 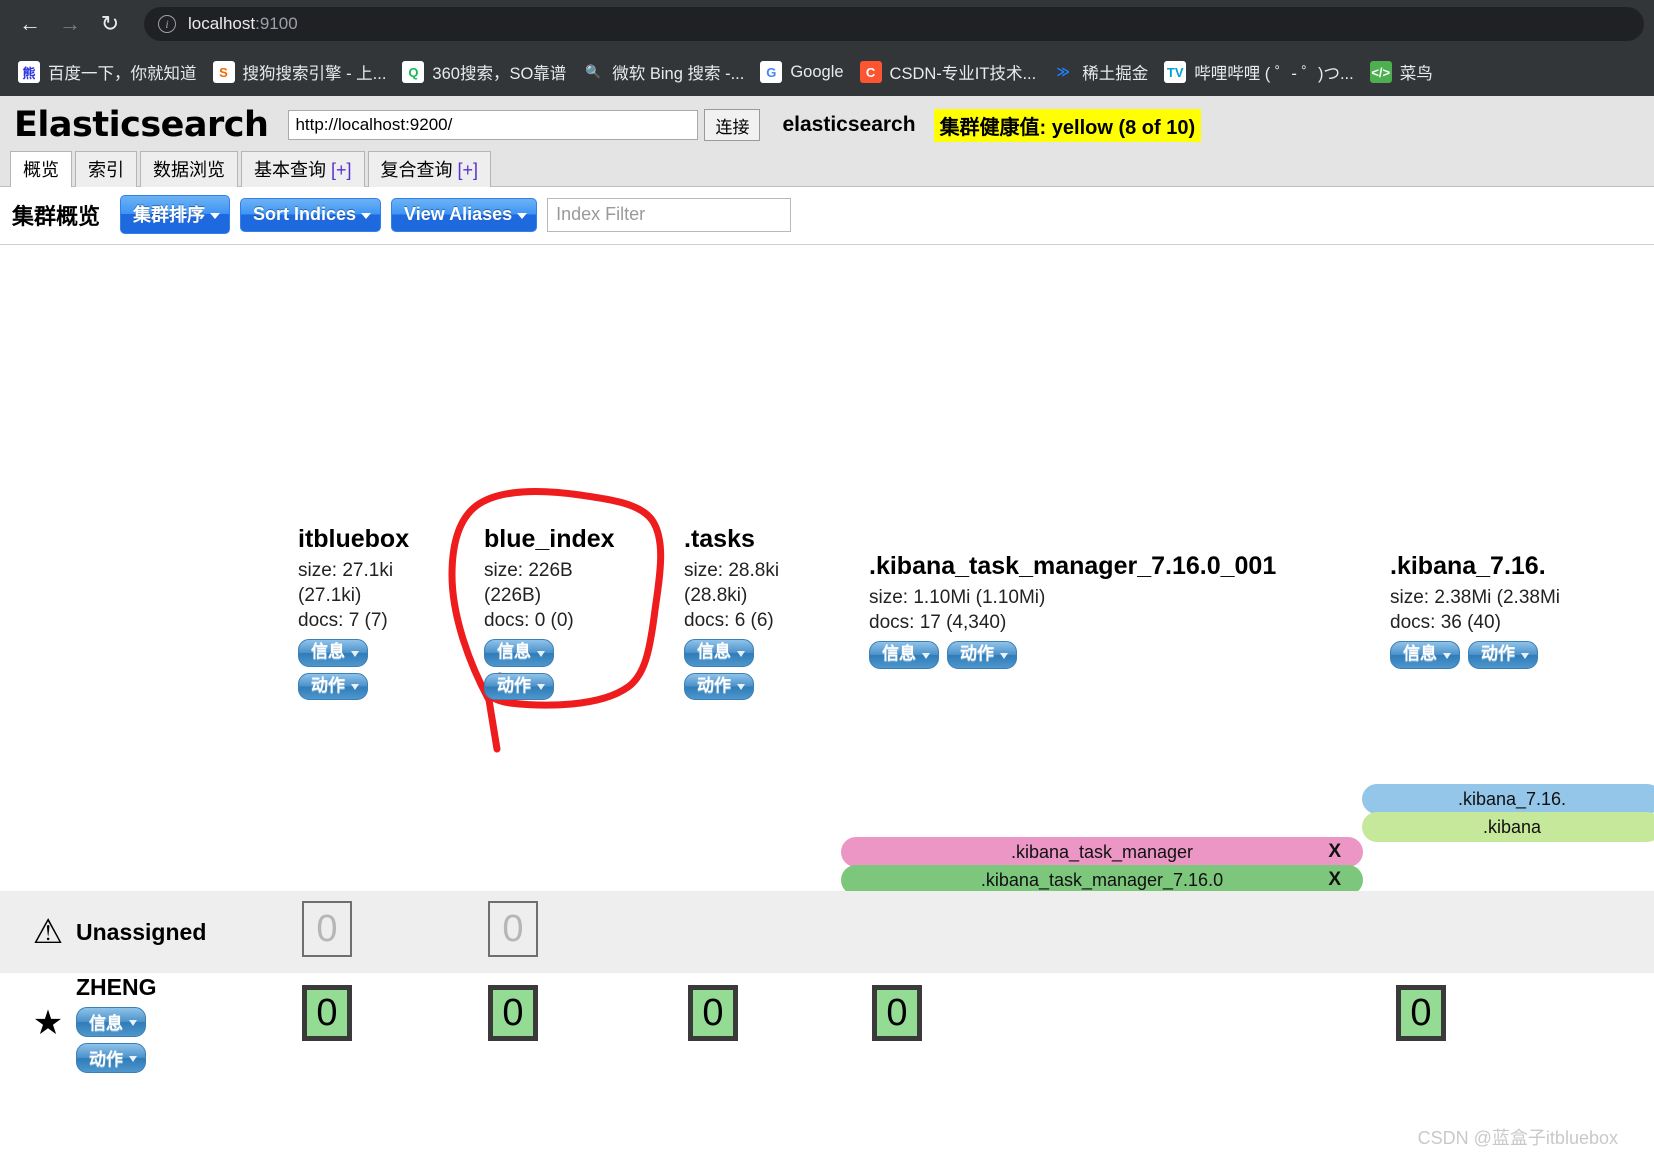 I want to click on warning-triangle-icon: ⚠, so click(x=48, y=932).